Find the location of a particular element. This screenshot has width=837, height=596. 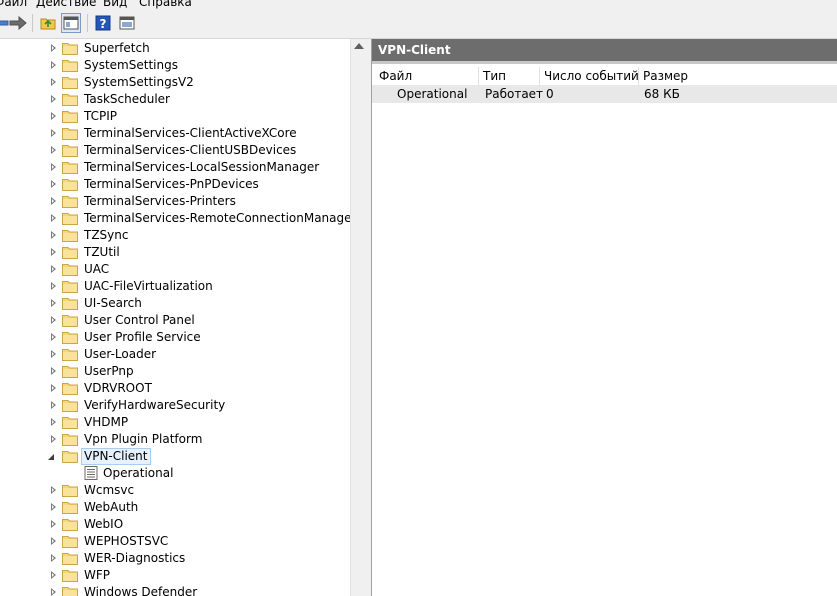

tree-item: User-Loader is located at coordinates (175, 354).